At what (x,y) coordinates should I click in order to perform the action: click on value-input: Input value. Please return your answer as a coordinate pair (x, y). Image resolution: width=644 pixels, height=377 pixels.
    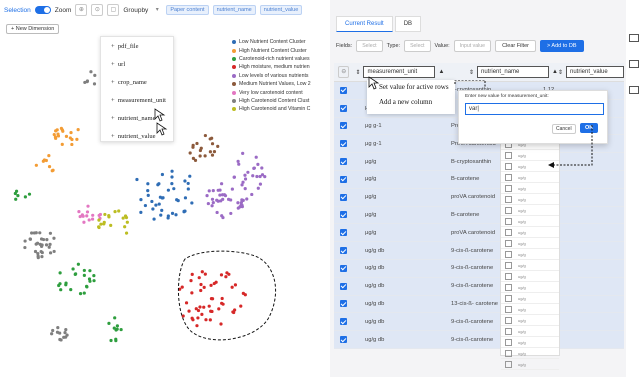
    Looking at the image, I should click on (472, 46).